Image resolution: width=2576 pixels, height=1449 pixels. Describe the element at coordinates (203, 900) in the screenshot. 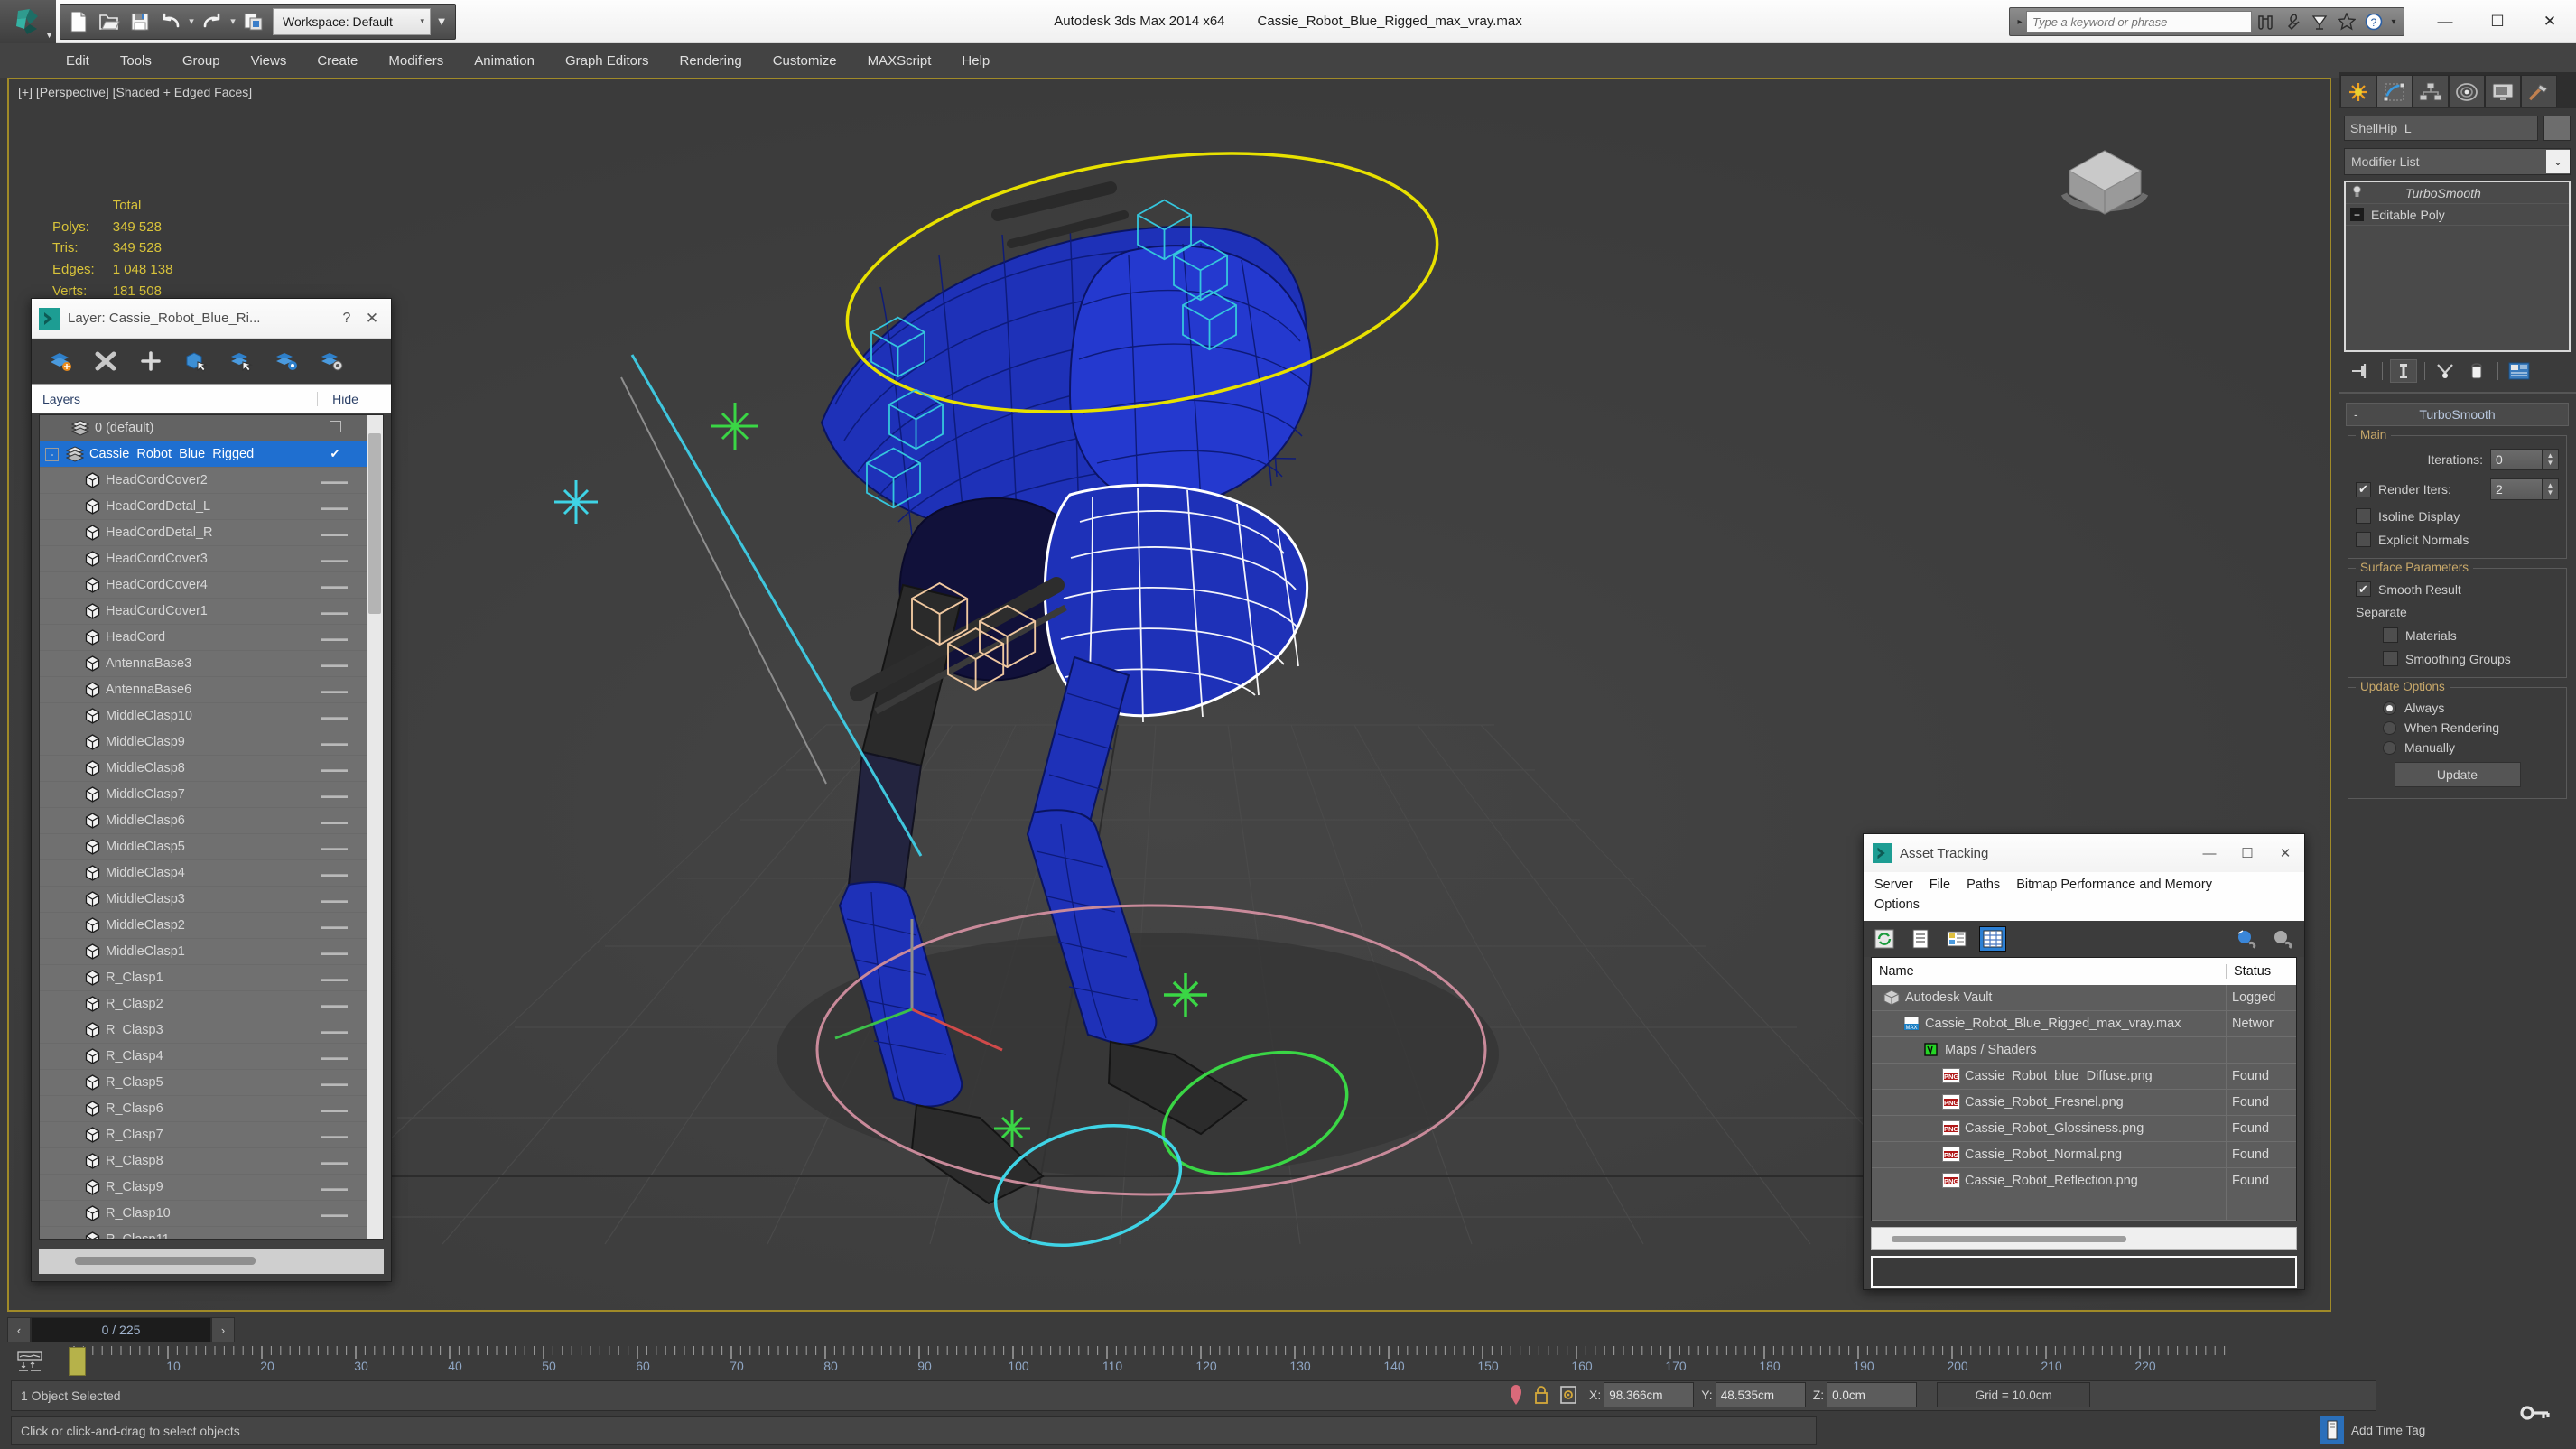

I see `layer-object-row: MiddleClasp3 ▬▬▬` at that location.